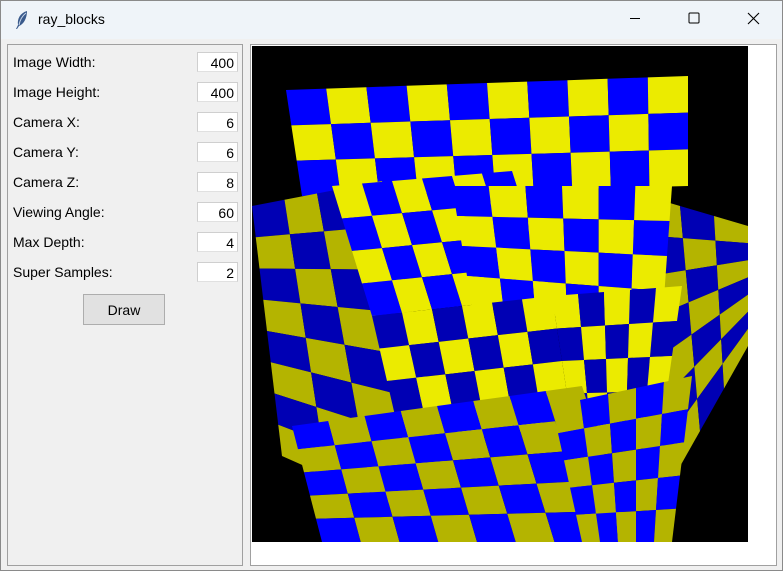 The width and height of the screenshot is (783, 571). I want to click on close-button, so click(753, 20).